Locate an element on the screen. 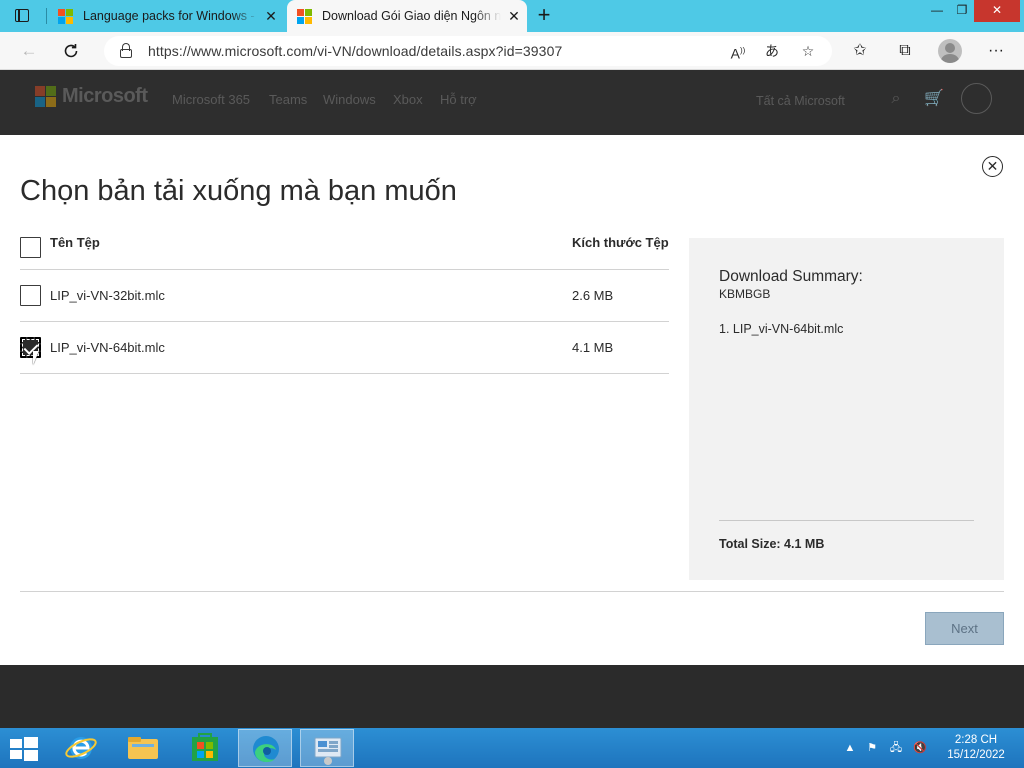 This screenshot has width=1024, height=768. tab-separator is located at coordinates (46, 16).